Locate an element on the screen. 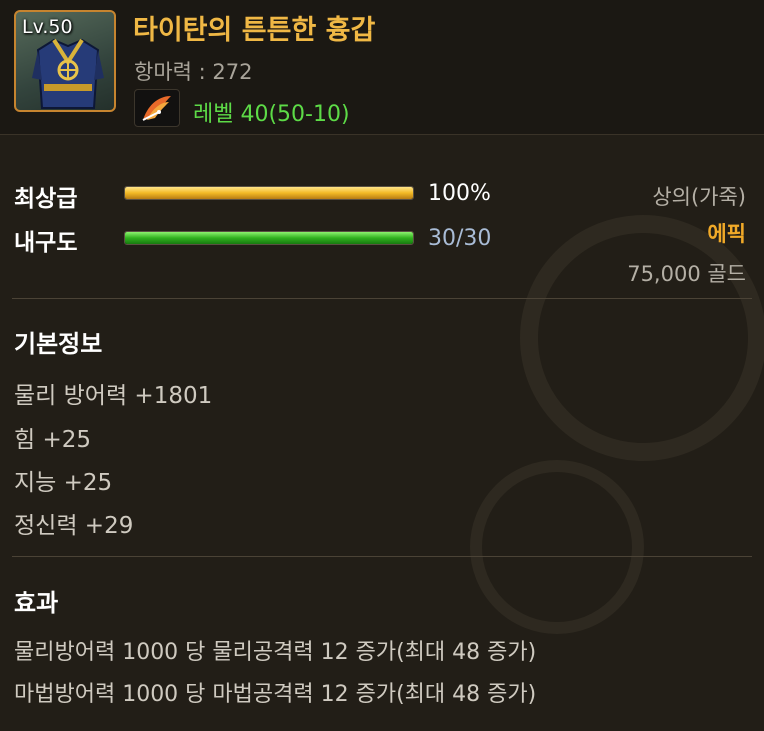 The width and height of the screenshot is (764, 731). grade-bar is located at coordinates (269, 193).